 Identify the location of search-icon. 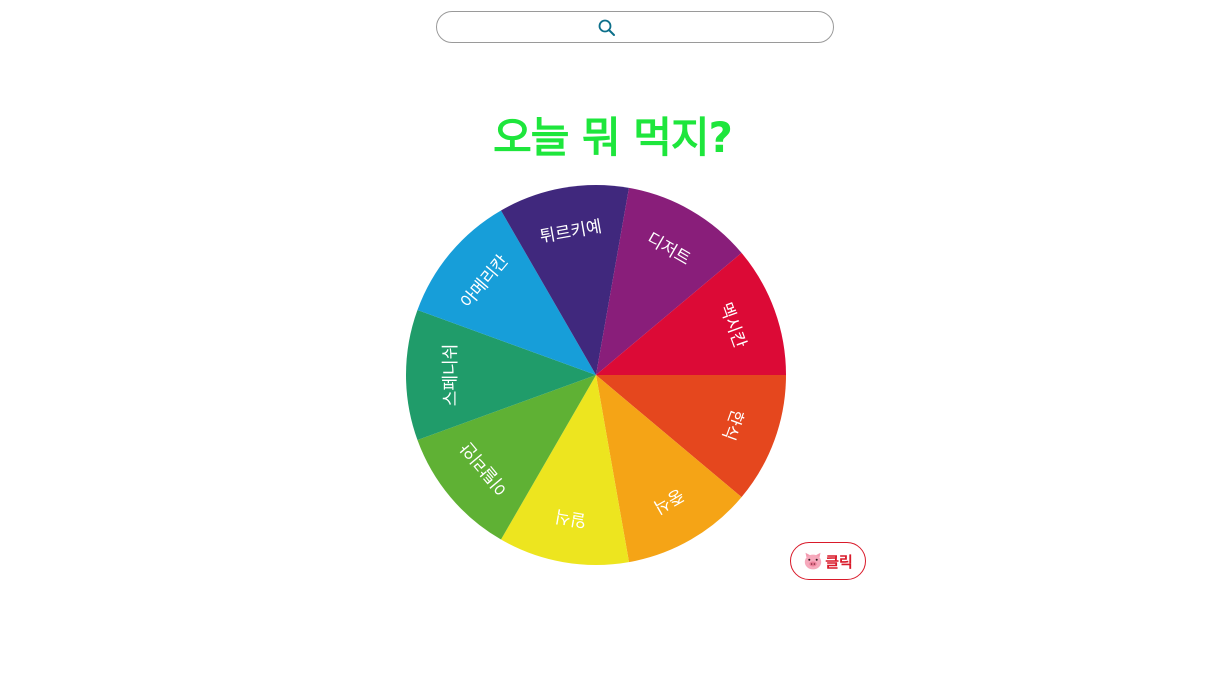
(607, 28).